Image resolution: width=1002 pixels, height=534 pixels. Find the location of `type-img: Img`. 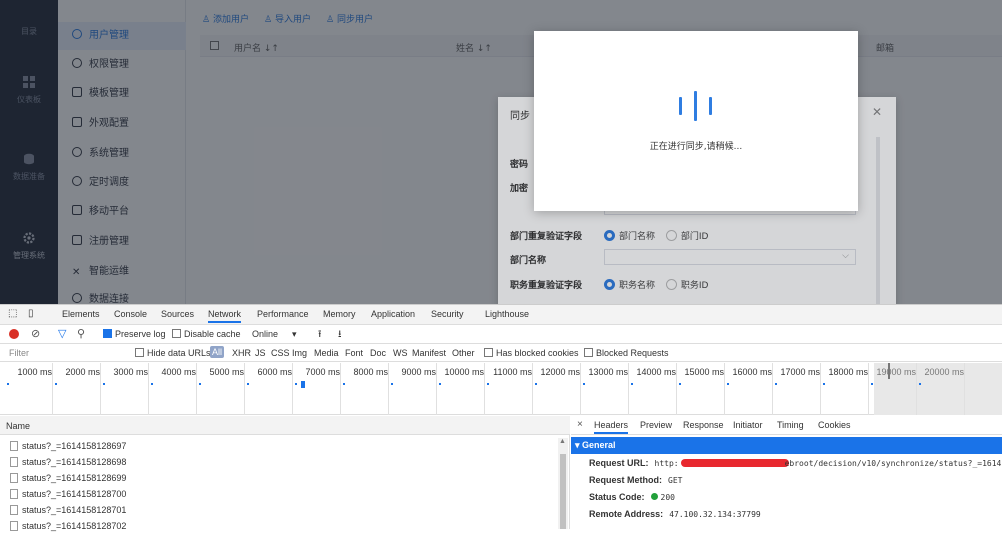

type-img: Img is located at coordinates (299, 353).